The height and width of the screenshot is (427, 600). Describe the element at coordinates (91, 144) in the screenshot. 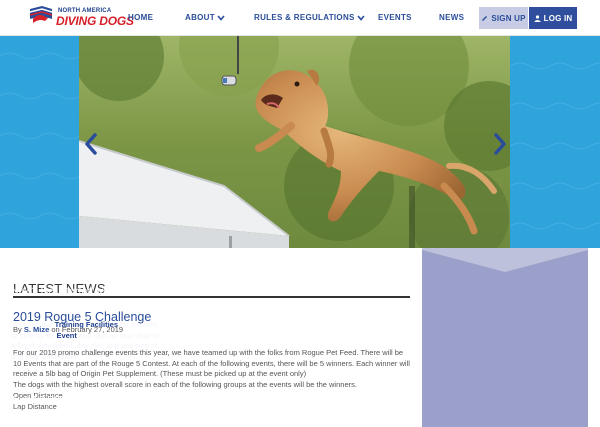

I see `chevron-left-icon` at that location.